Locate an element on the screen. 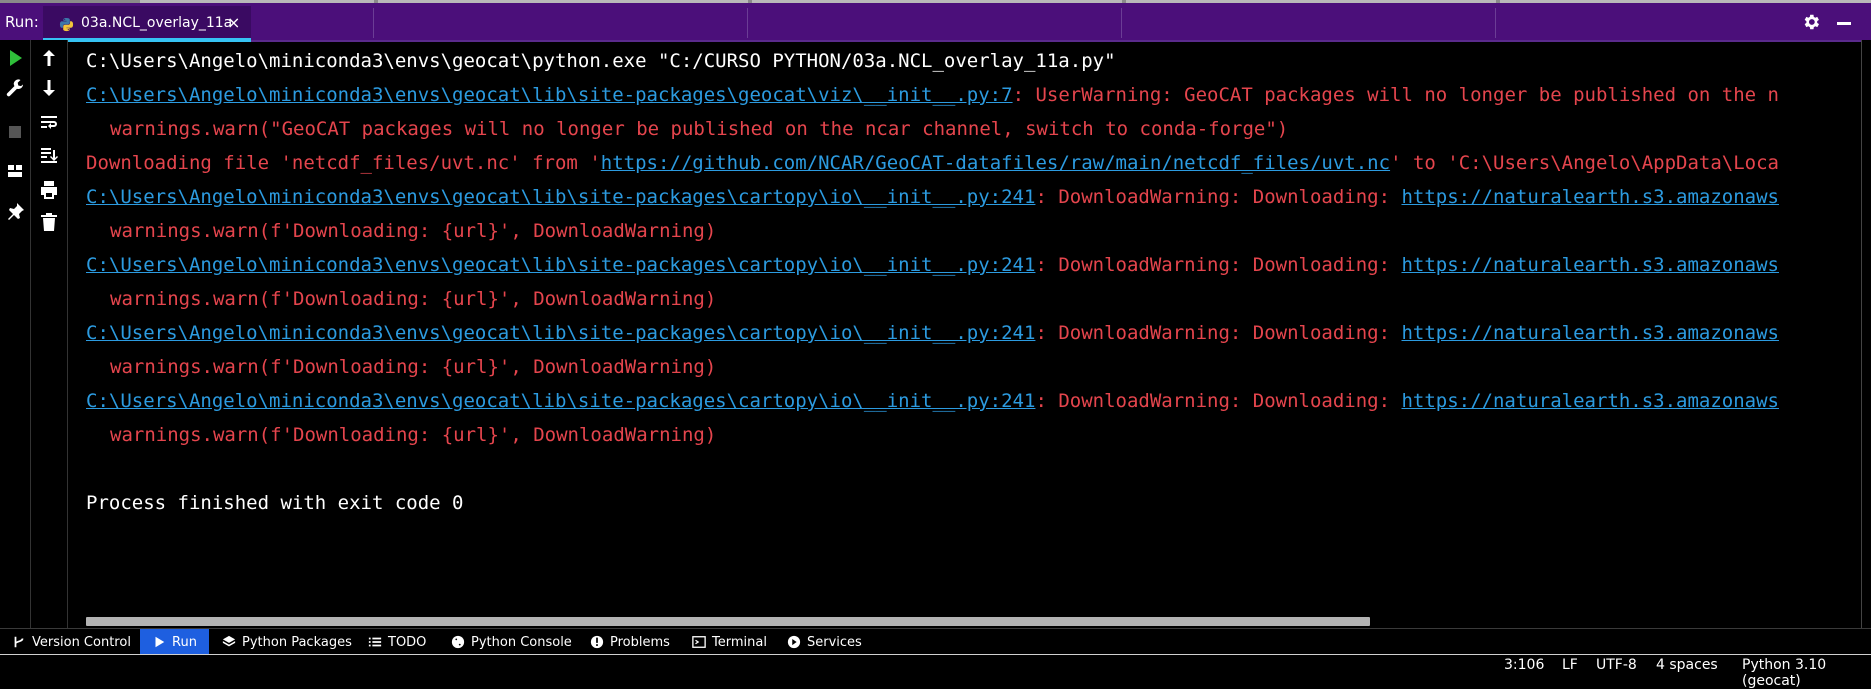 This screenshot has width=1871, height=689. line-separator: LF is located at coordinates (1570, 665).